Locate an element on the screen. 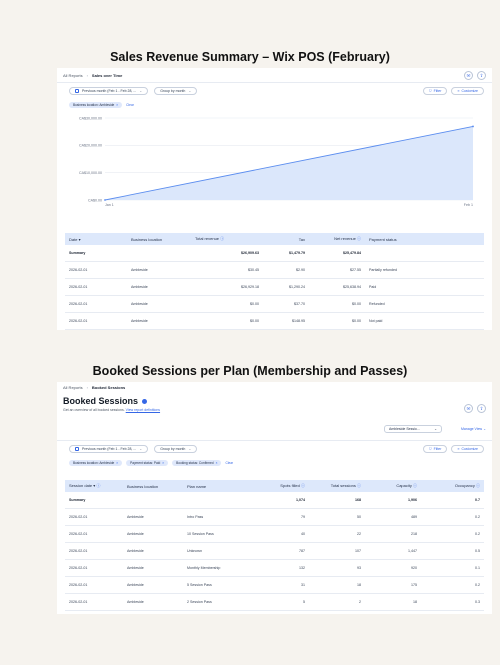 This screenshot has height=665, width=500. x-tick-label: Jan 1 is located at coordinates (109, 205).